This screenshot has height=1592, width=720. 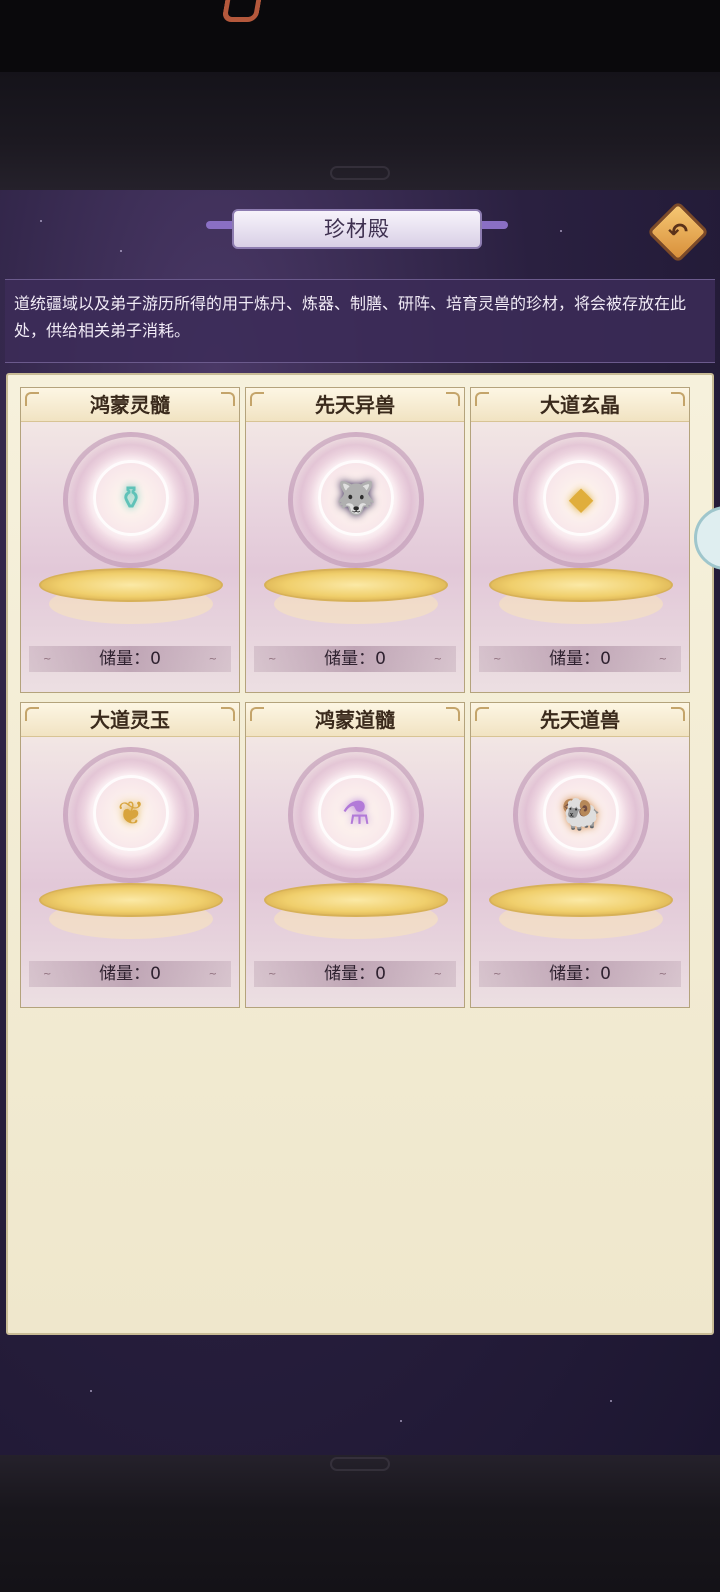 I want to click on shadow-beast-icon: 🐺, so click(x=356, y=498).